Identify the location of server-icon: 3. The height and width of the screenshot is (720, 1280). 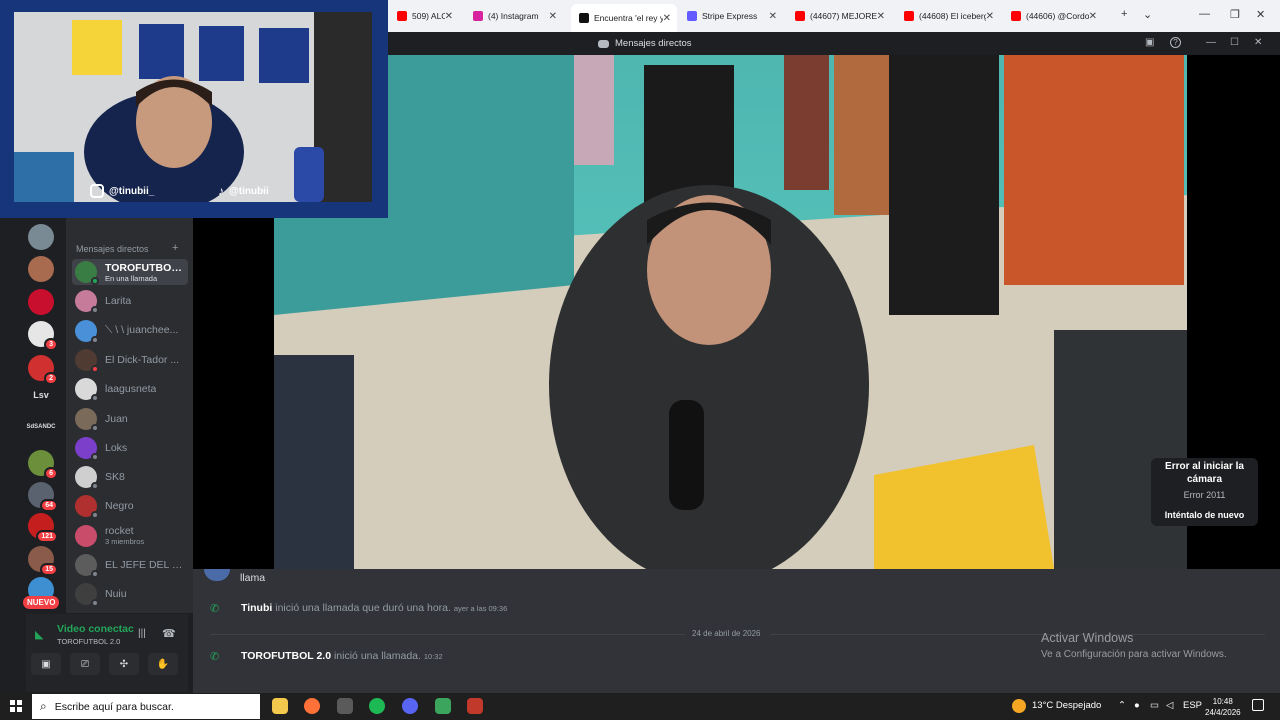
(43, 336).